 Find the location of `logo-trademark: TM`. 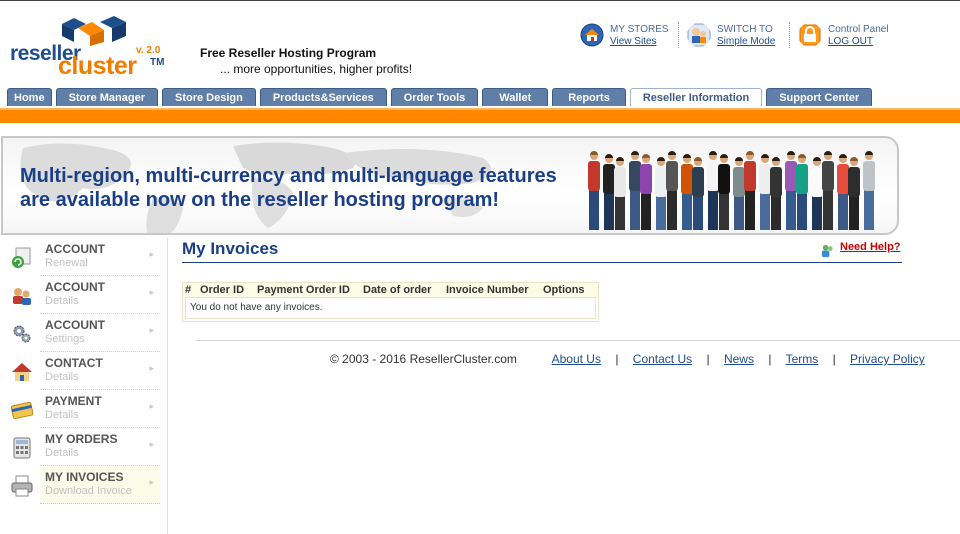

logo-trademark: TM is located at coordinates (157, 62).